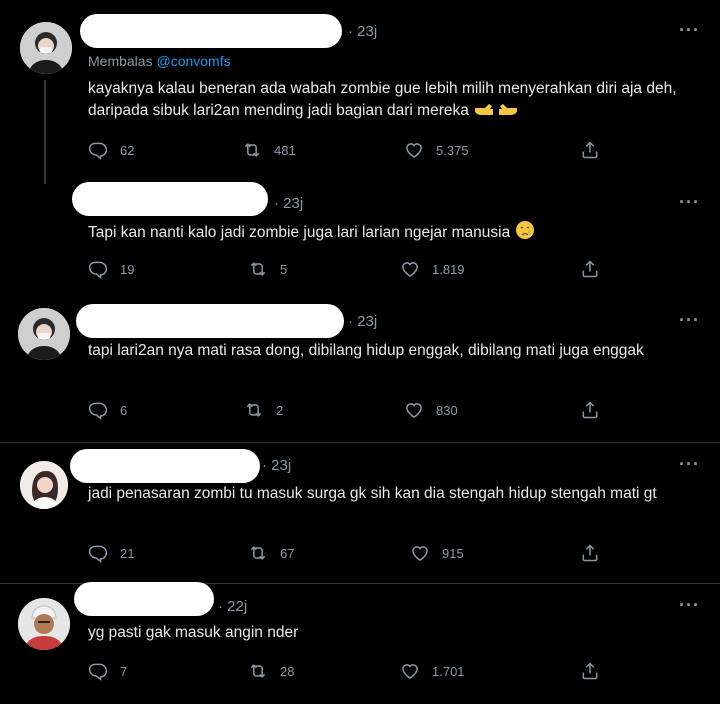  Describe the element at coordinates (348, 270) in the screenshot. I see `tweet-actions: 19 5 1.819` at that location.